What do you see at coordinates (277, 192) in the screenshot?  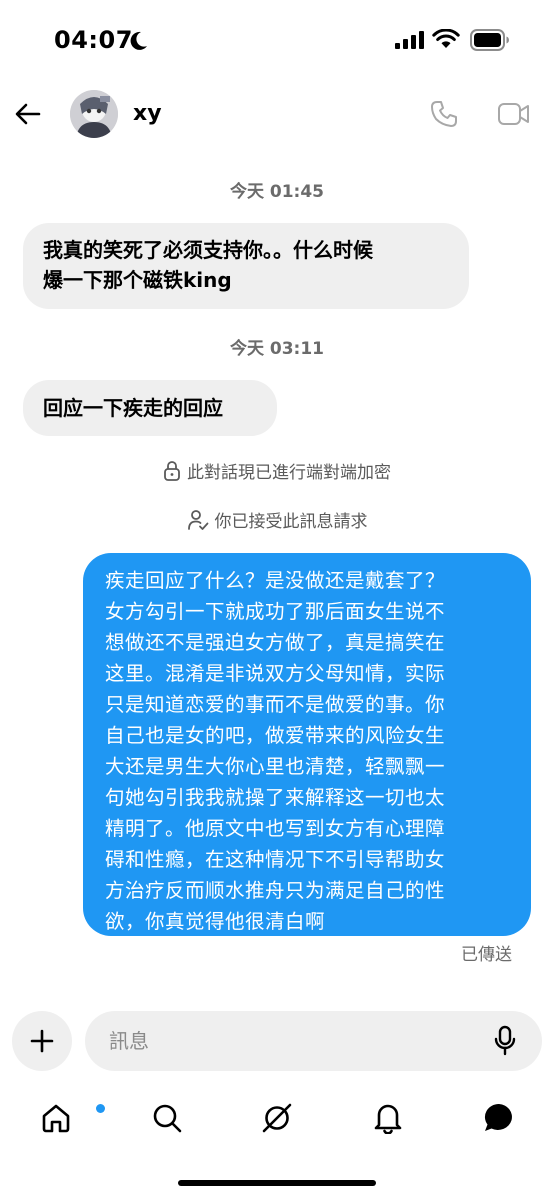 I see `timestamp: 今天 01:45` at bounding box center [277, 192].